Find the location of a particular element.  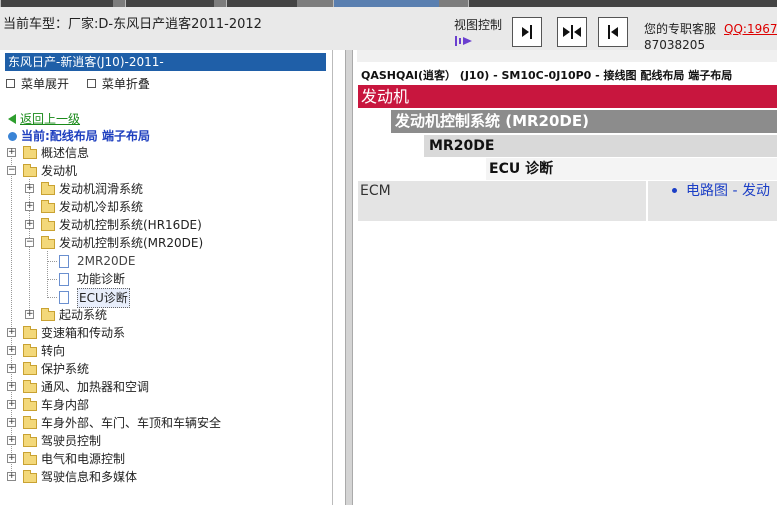

circuit-diagram-link: 电路图 - 发动 is located at coordinates (712, 201).